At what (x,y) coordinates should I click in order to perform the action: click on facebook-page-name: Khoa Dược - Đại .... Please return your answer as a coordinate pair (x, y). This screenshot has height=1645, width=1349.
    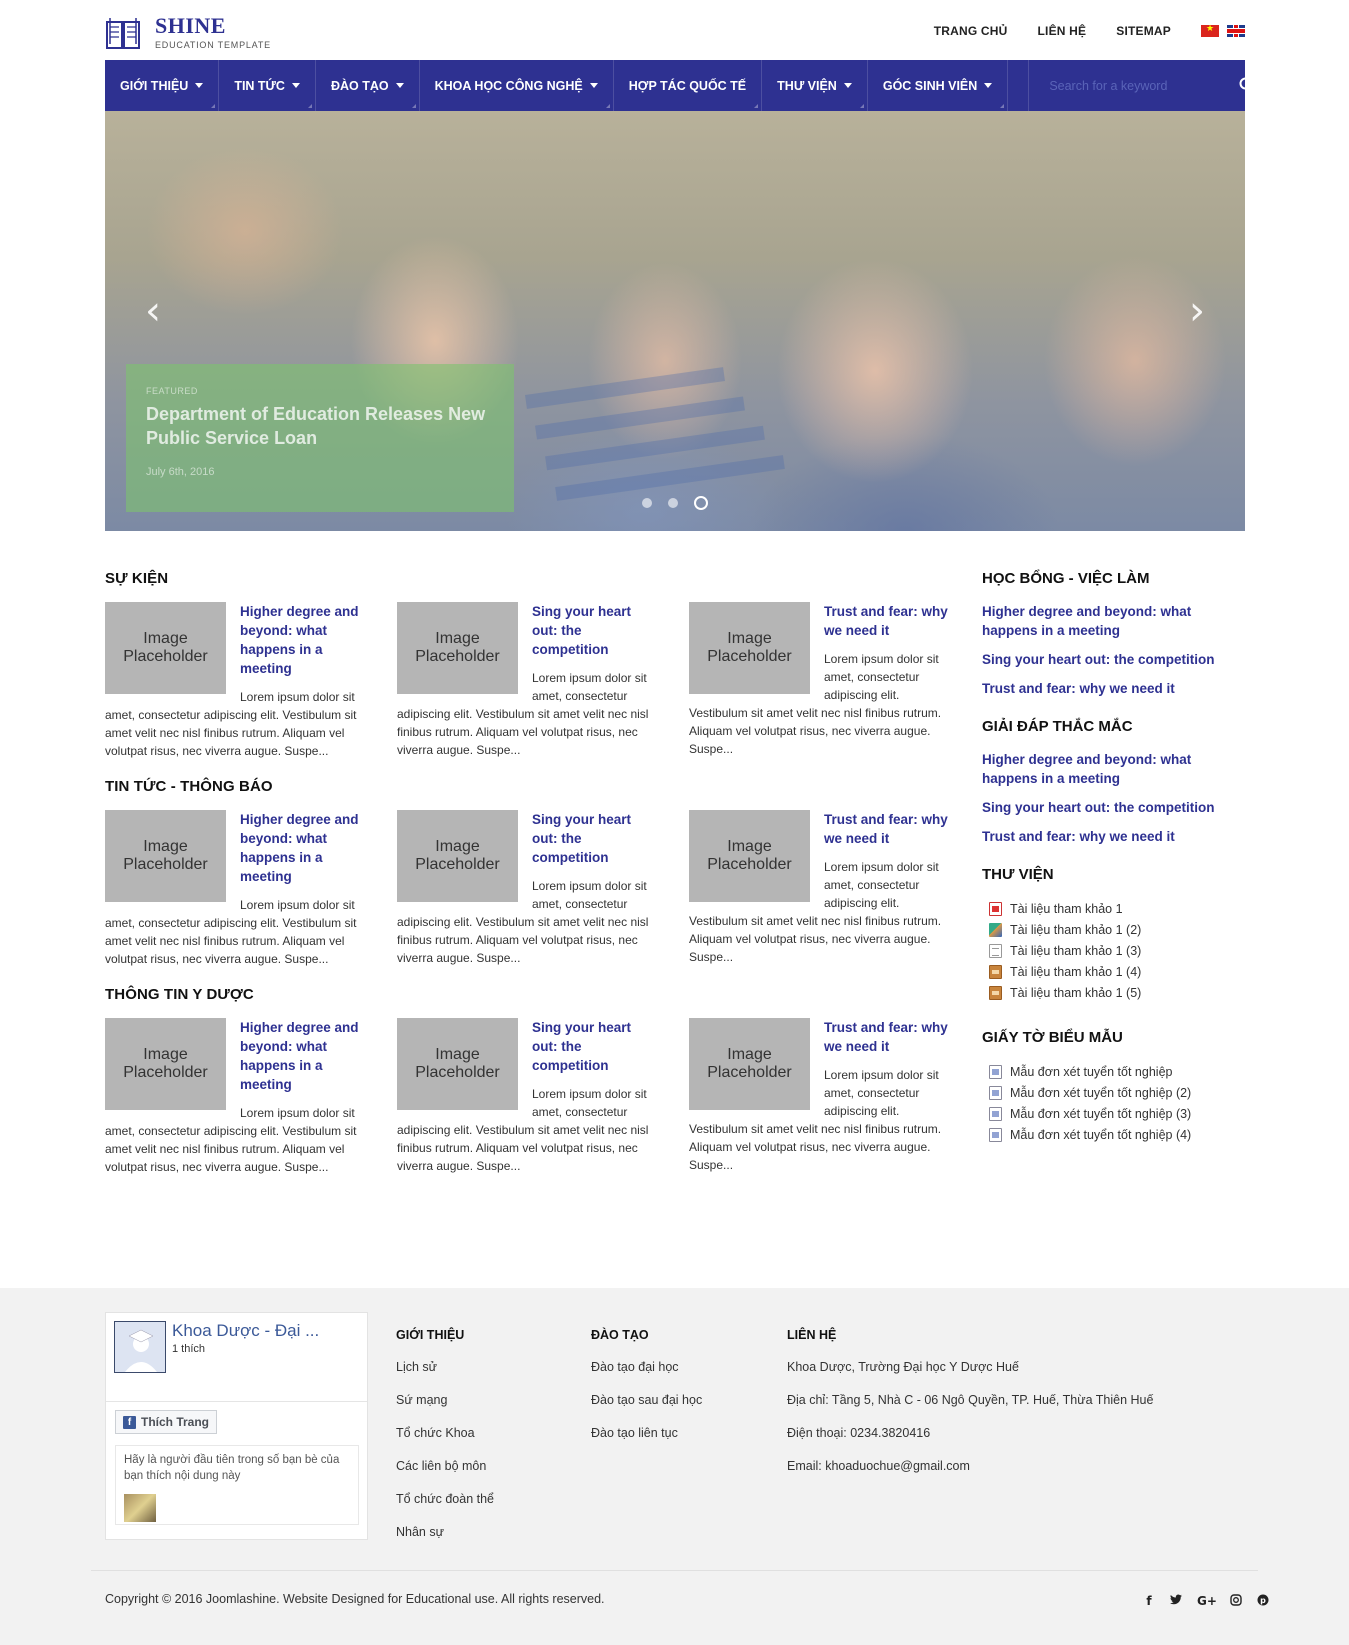
    Looking at the image, I should click on (267, 1331).